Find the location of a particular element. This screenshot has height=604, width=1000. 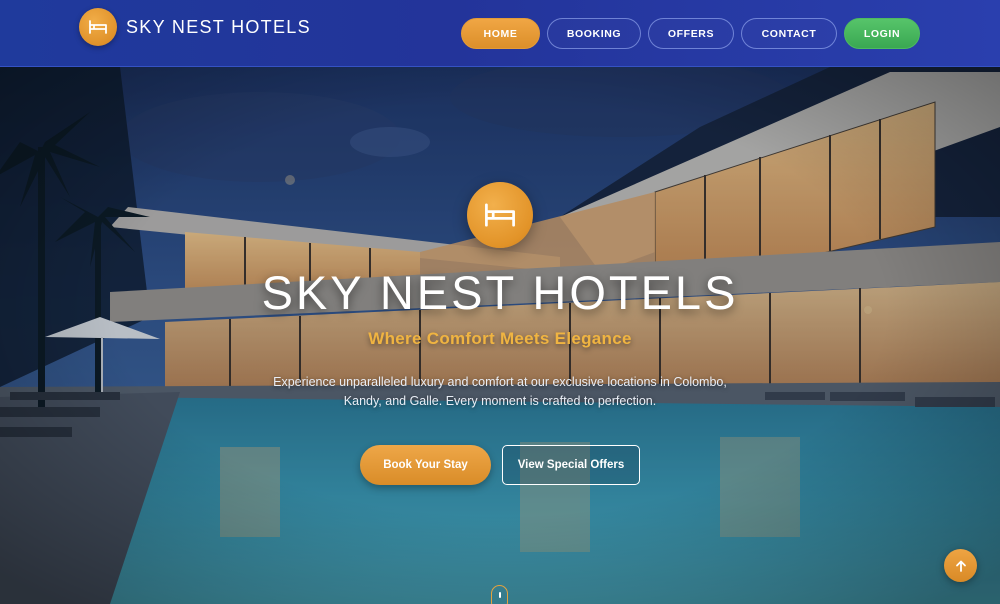

back-to-top-button is located at coordinates (960, 565).